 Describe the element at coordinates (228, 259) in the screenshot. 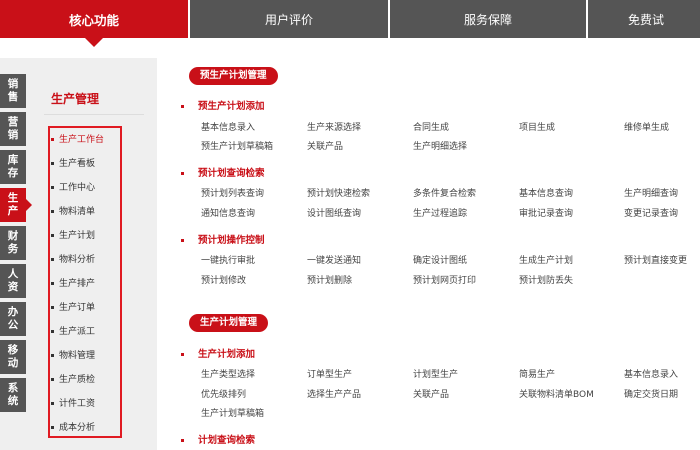

I see `feature-link: 一键执行审批` at that location.